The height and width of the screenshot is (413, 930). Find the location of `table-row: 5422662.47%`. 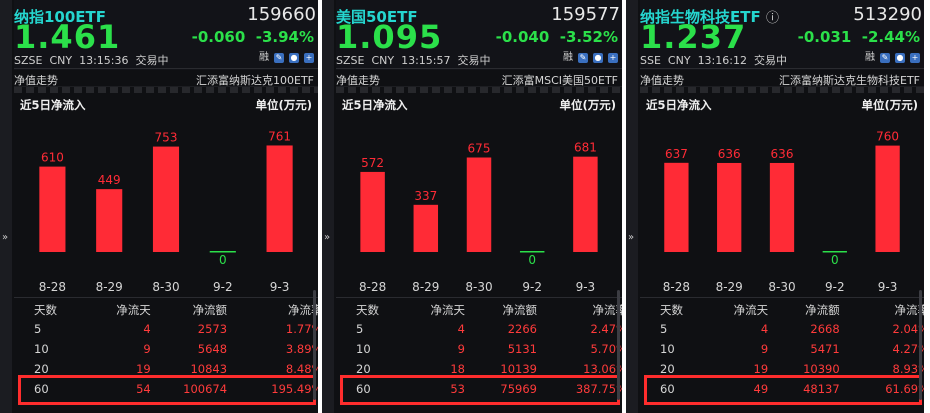

table-row: 5422662.47% is located at coordinates (479, 330).